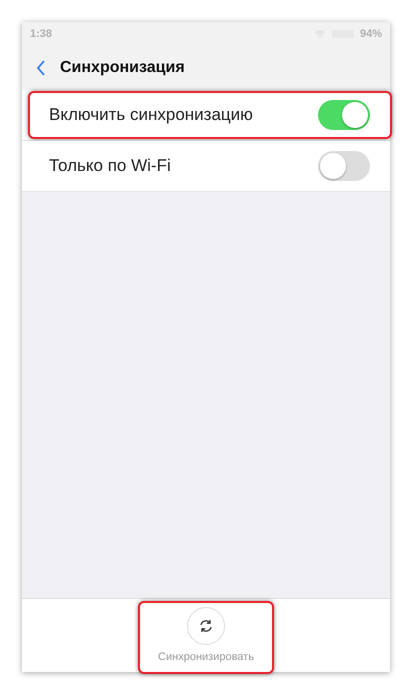 Image resolution: width=412 pixels, height=700 pixels. I want to click on battery-level: 94%, so click(371, 34).